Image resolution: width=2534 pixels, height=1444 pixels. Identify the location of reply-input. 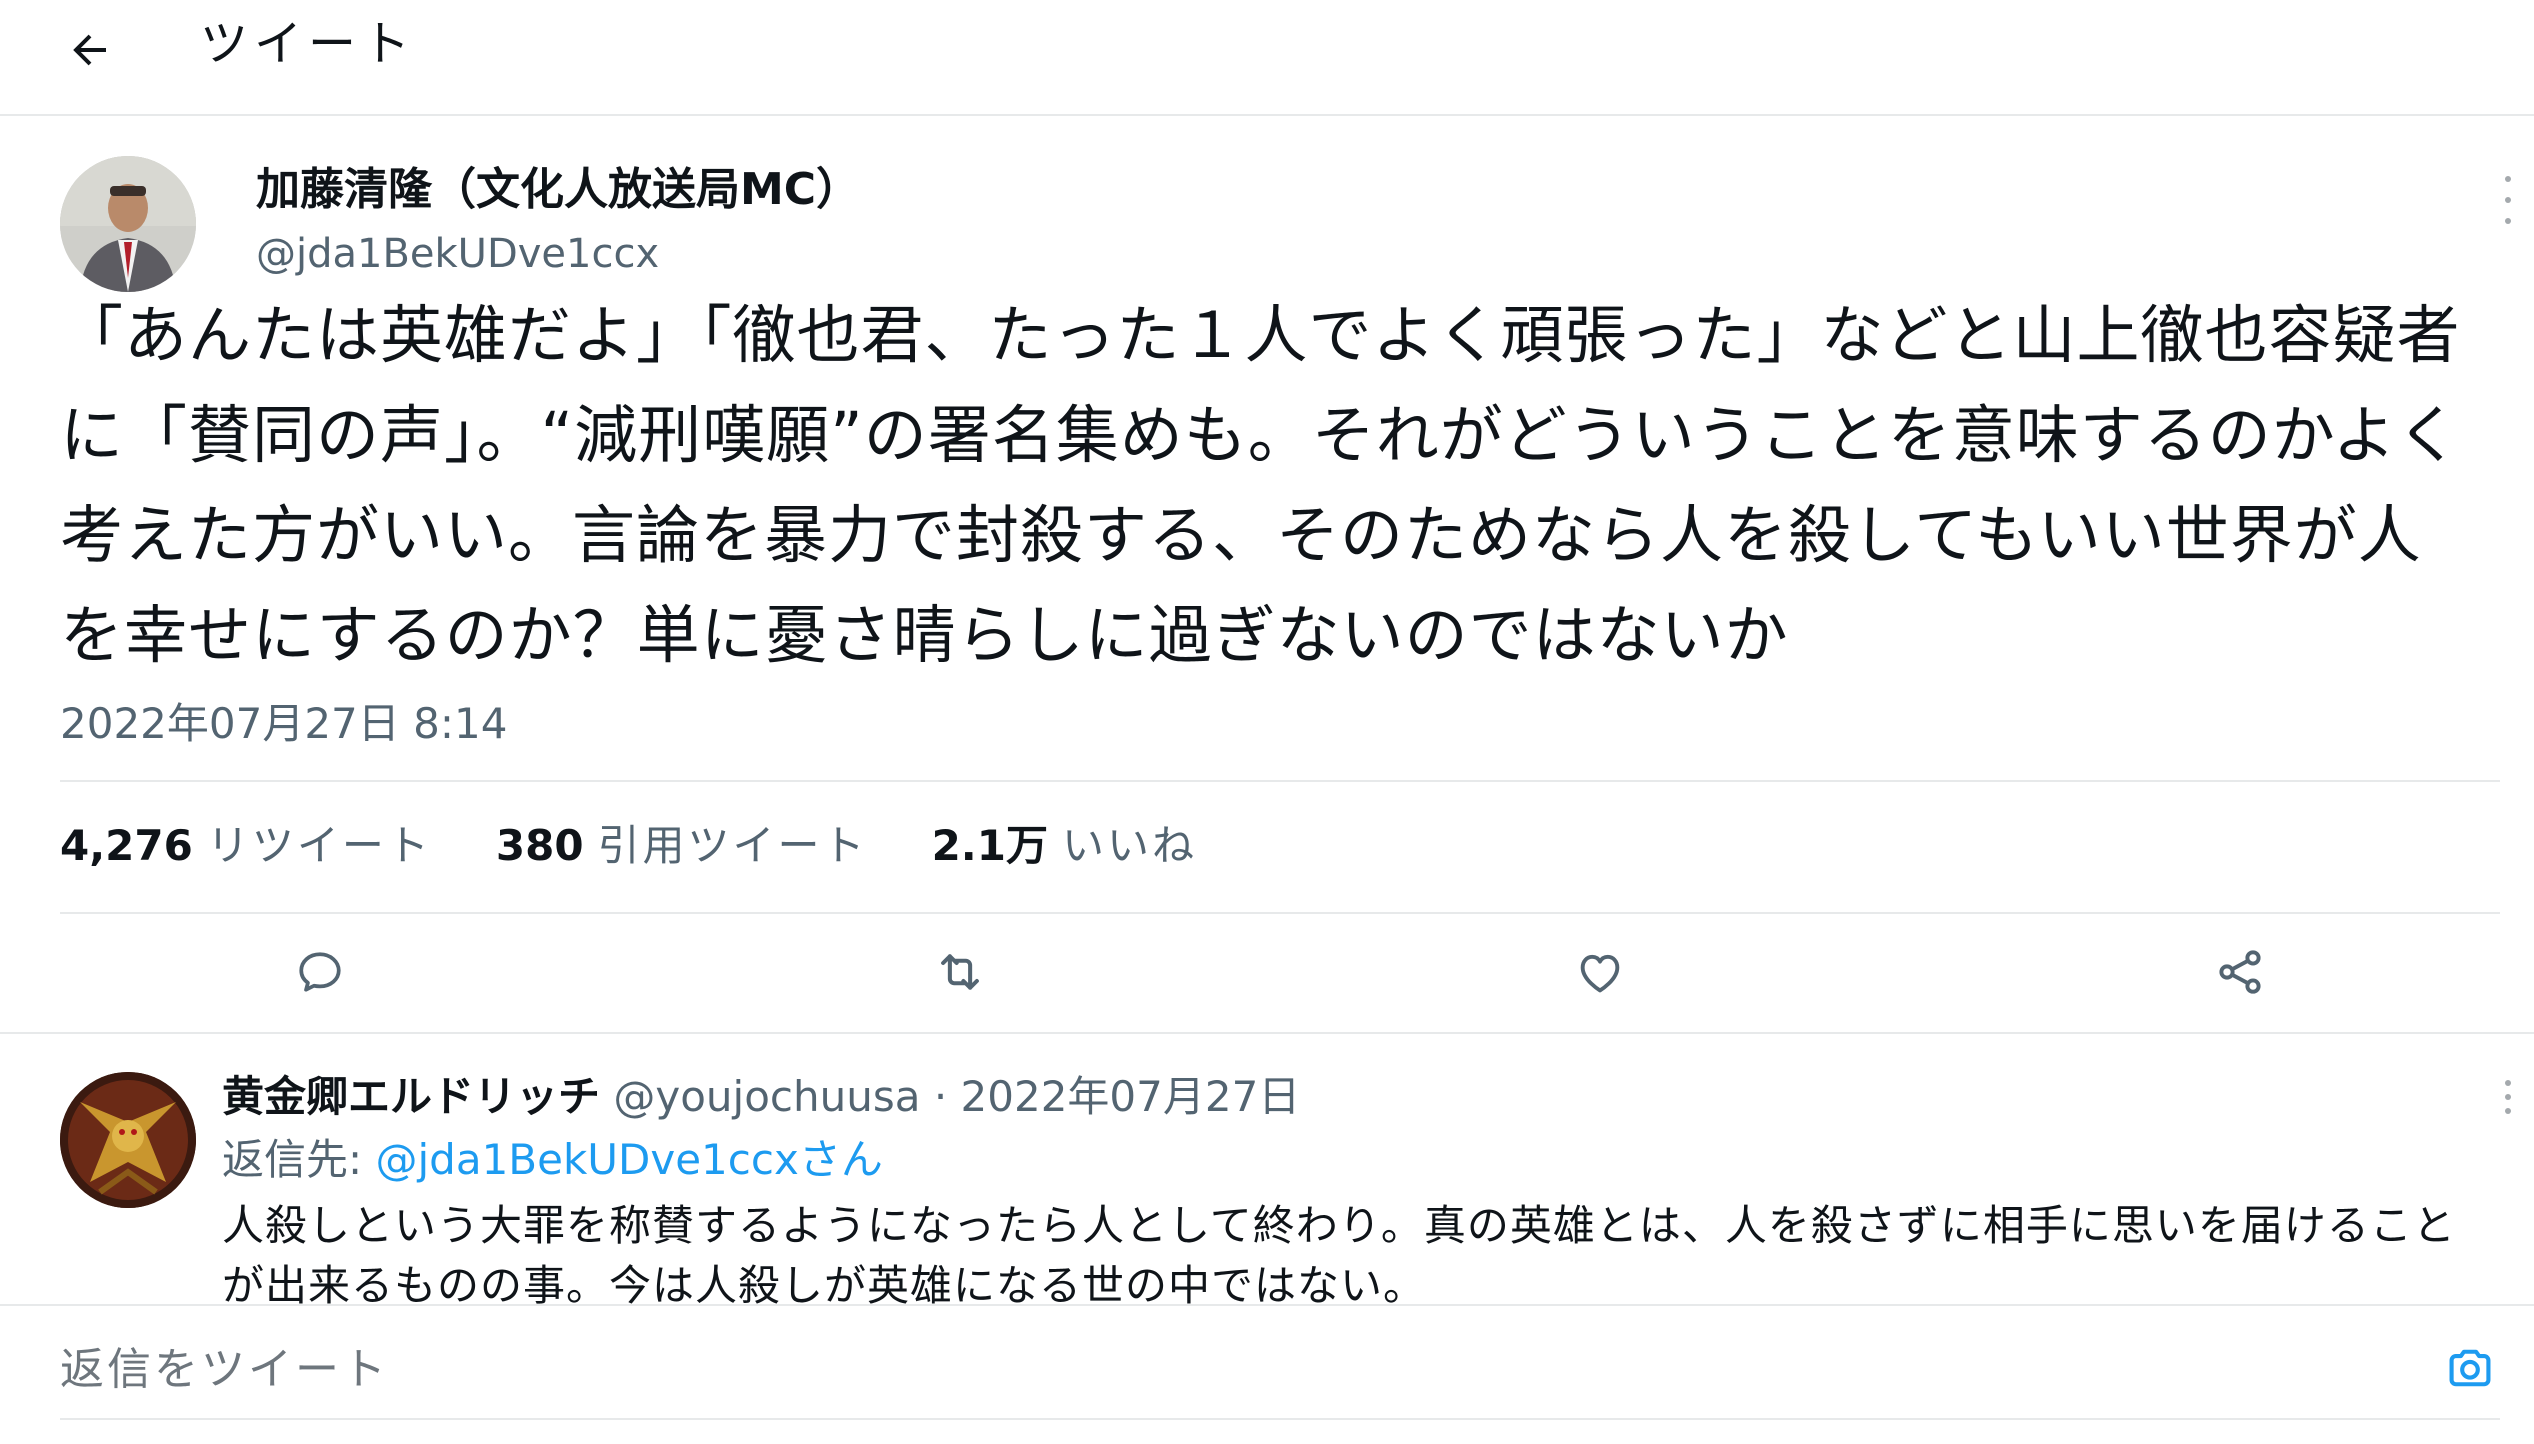
(1210, 1369).